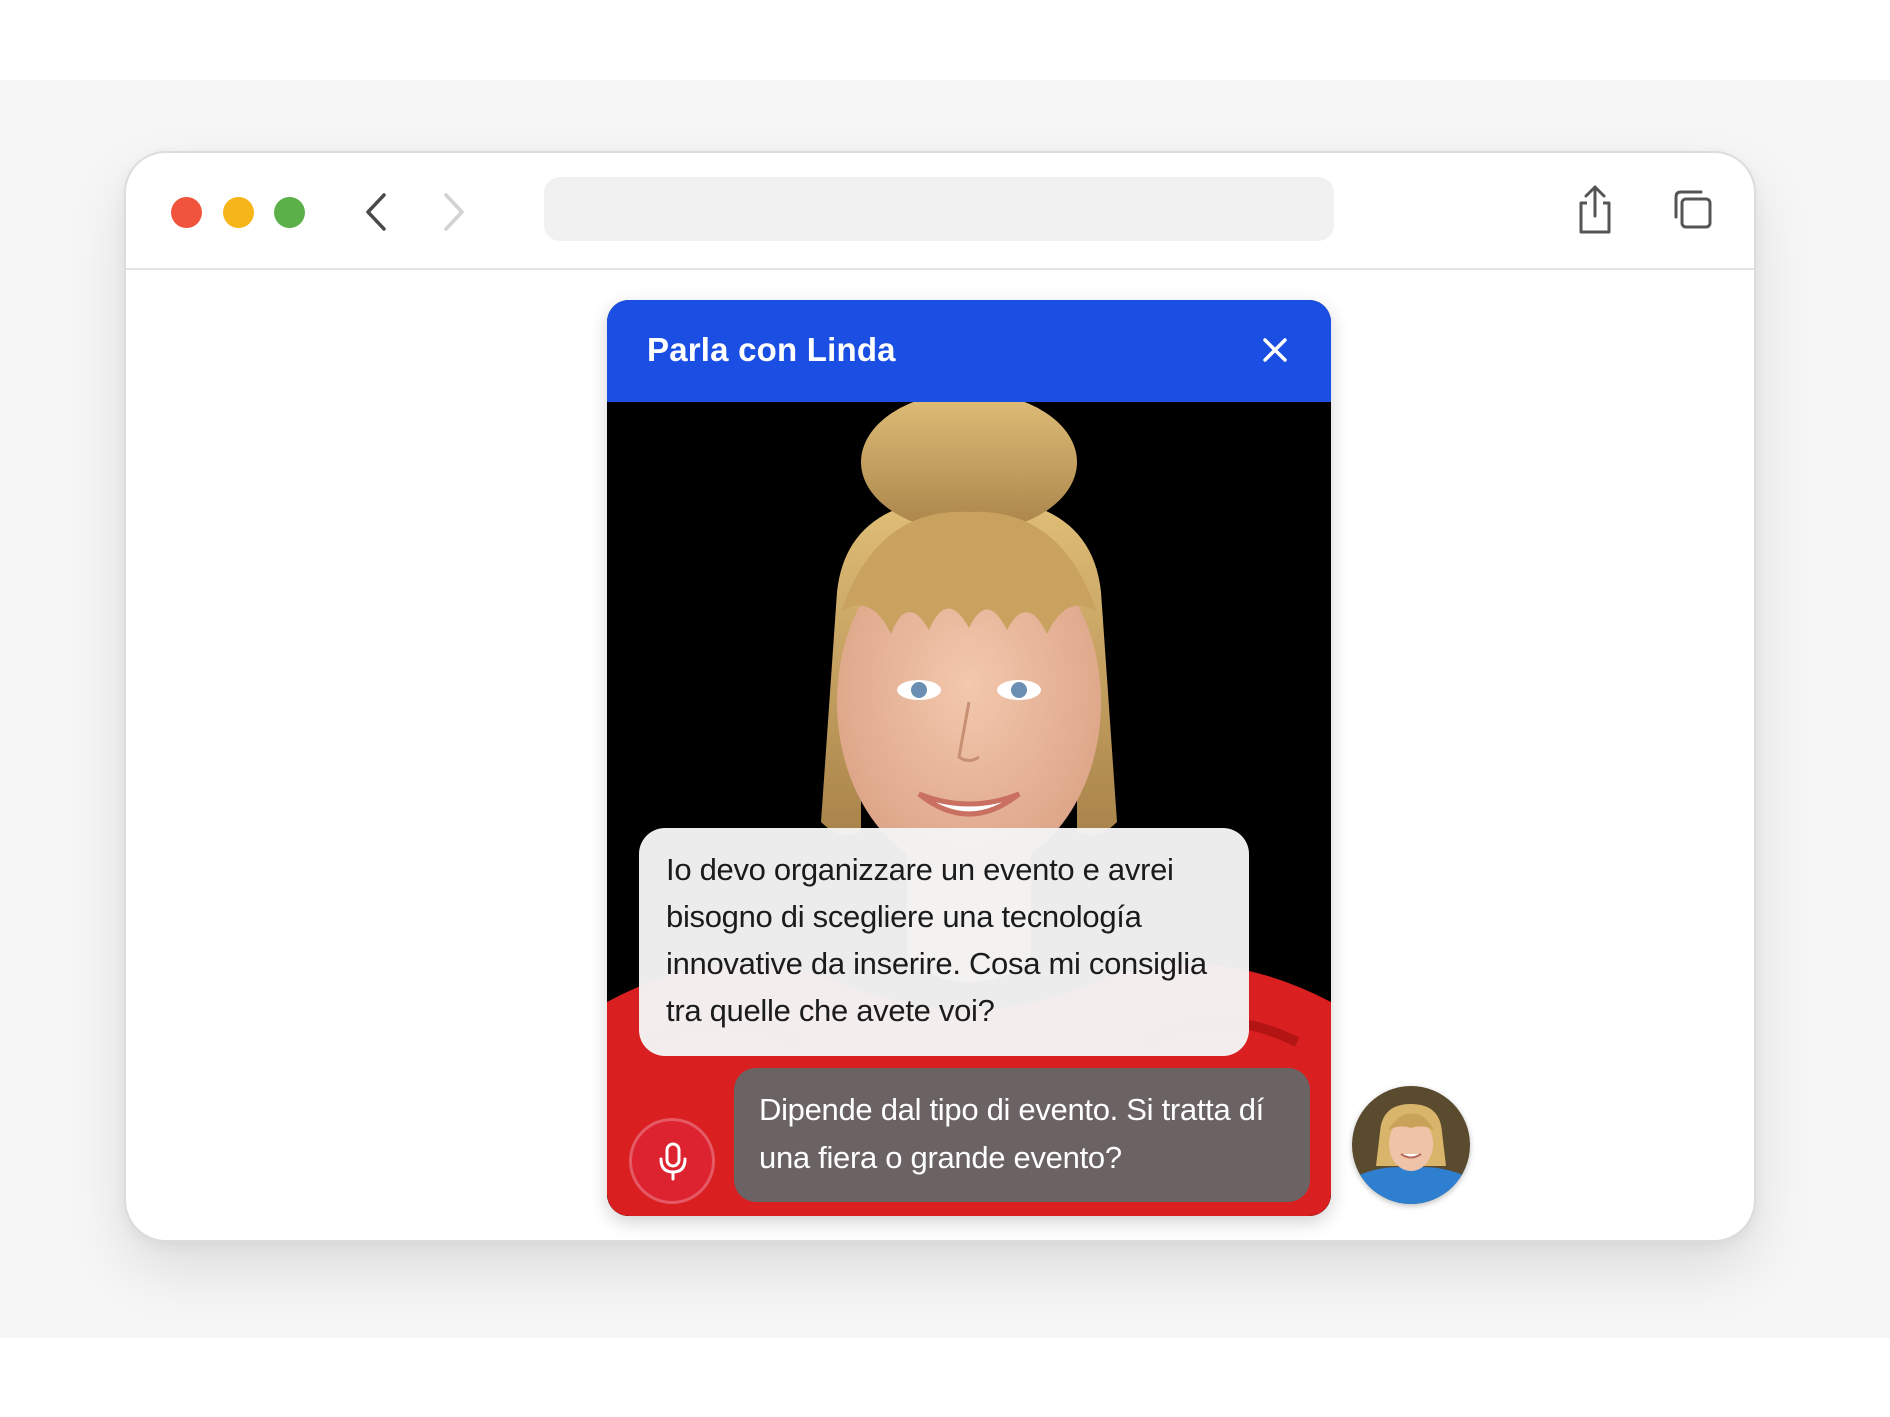  I want to click on share-button, so click(1595, 210).